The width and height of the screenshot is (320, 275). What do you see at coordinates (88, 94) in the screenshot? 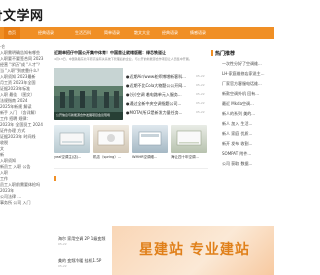
I see `featured-image: 公开信息与新能源合作发展项目会议现场` at bounding box center [88, 94].